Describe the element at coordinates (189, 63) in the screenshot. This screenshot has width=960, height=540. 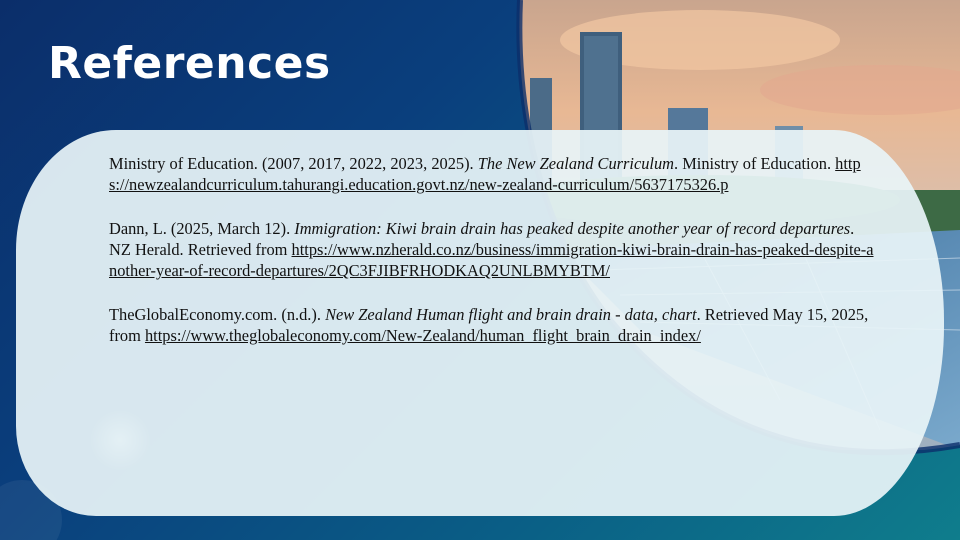
I see `page-title: References` at that location.